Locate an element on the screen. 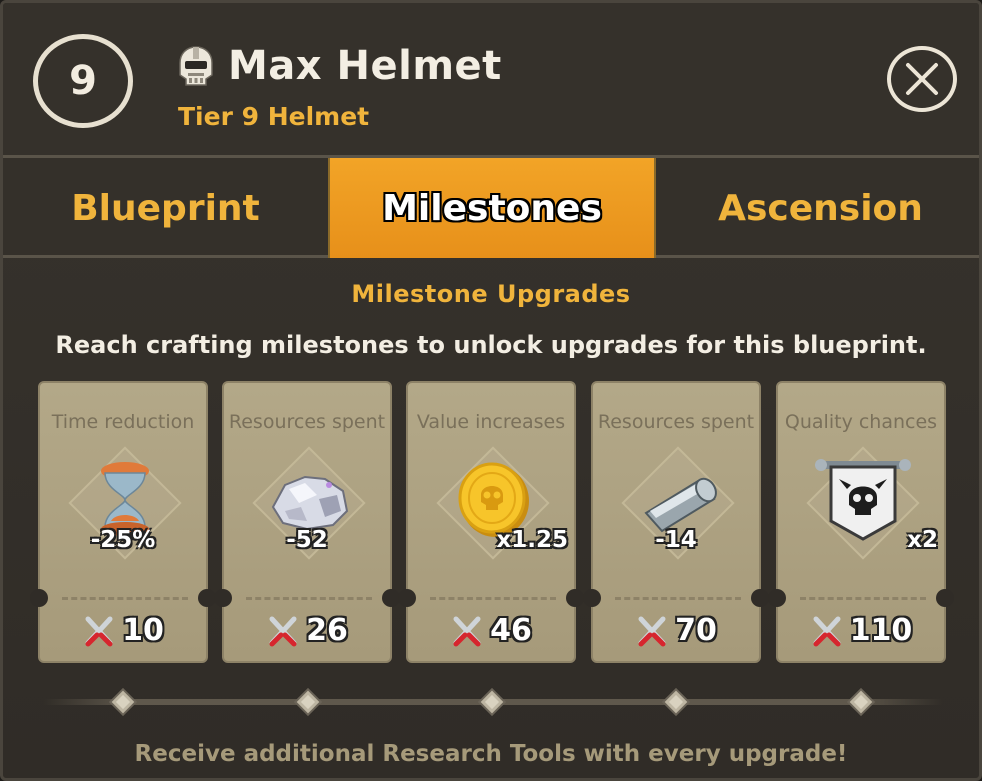  milestone-label: Value increases is located at coordinates (491, 422).